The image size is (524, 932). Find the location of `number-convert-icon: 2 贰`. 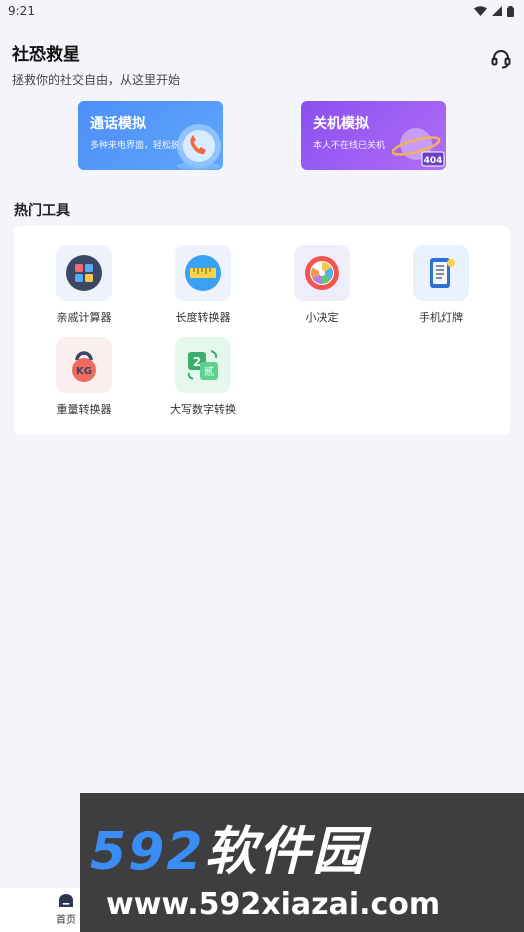

number-convert-icon: 2 贰 is located at coordinates (202, 365).